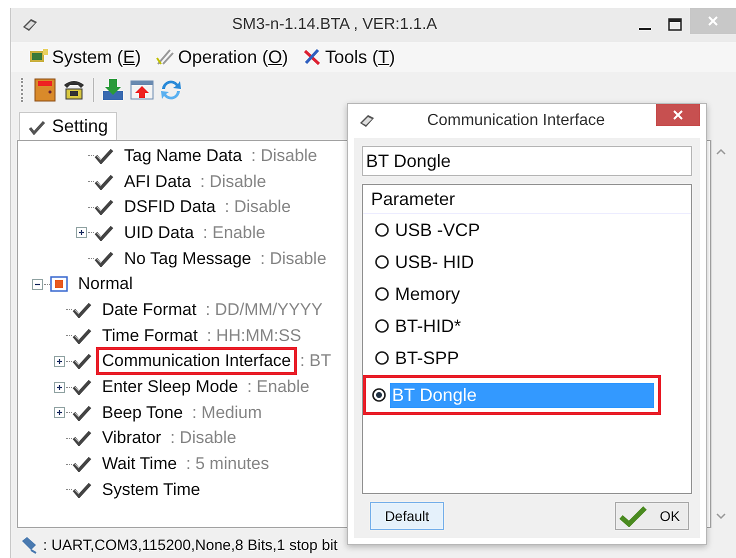 This screenshot has width=736, height=558. I want to click on tree-item: DSFID Data, so click(170, 207).